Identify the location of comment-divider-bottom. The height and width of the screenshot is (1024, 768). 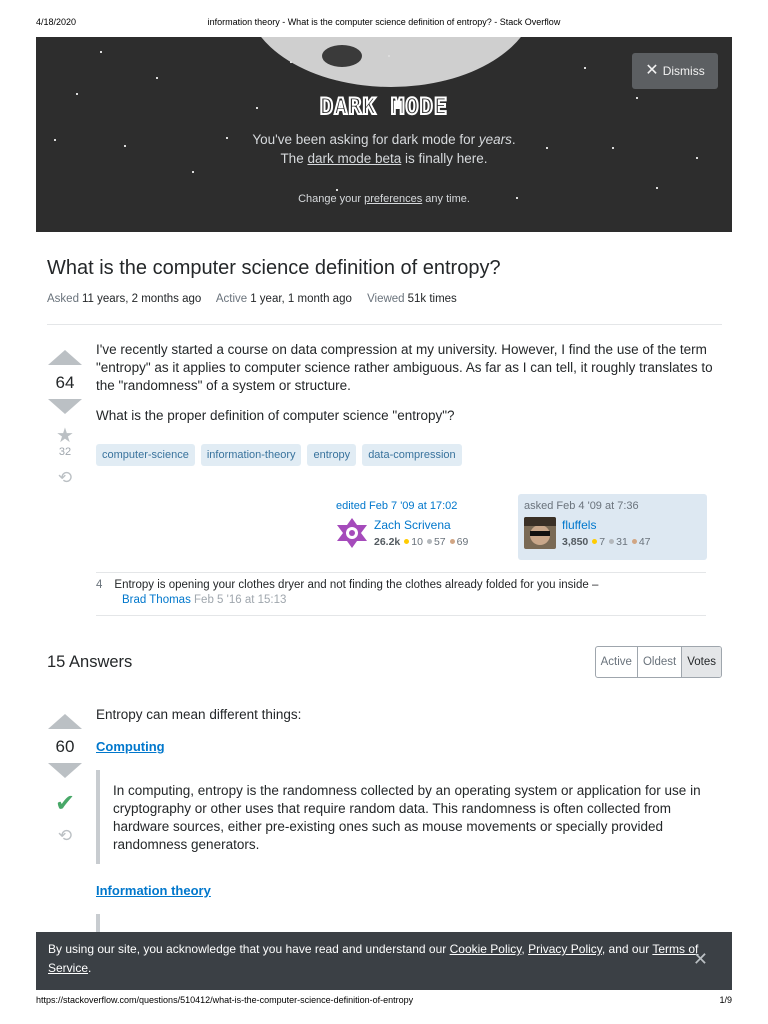
(401, 615).